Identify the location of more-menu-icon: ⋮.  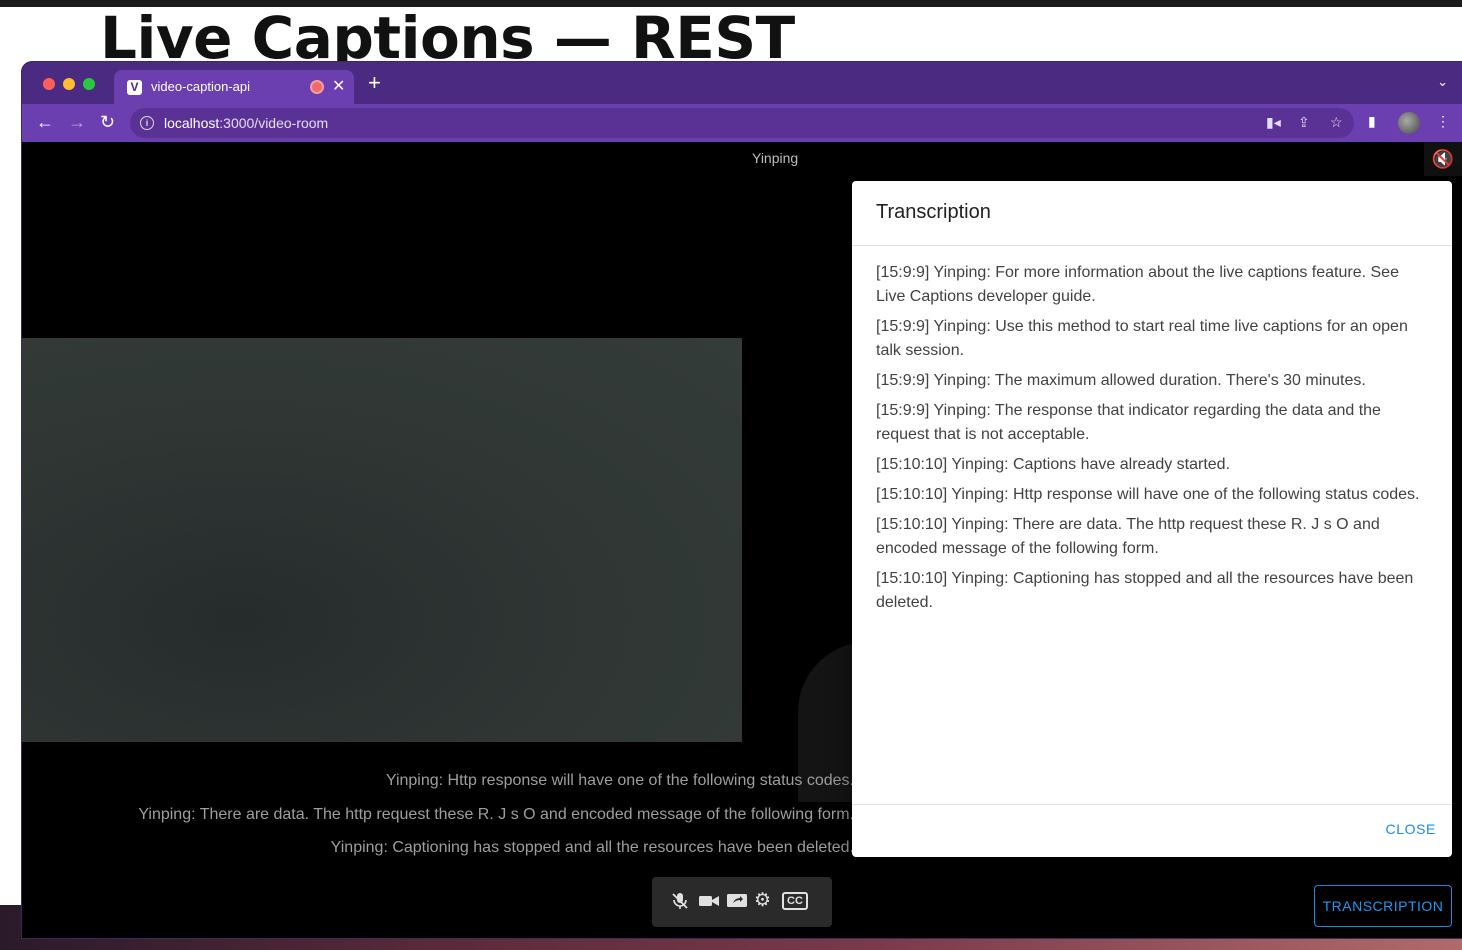
(1443, 121).